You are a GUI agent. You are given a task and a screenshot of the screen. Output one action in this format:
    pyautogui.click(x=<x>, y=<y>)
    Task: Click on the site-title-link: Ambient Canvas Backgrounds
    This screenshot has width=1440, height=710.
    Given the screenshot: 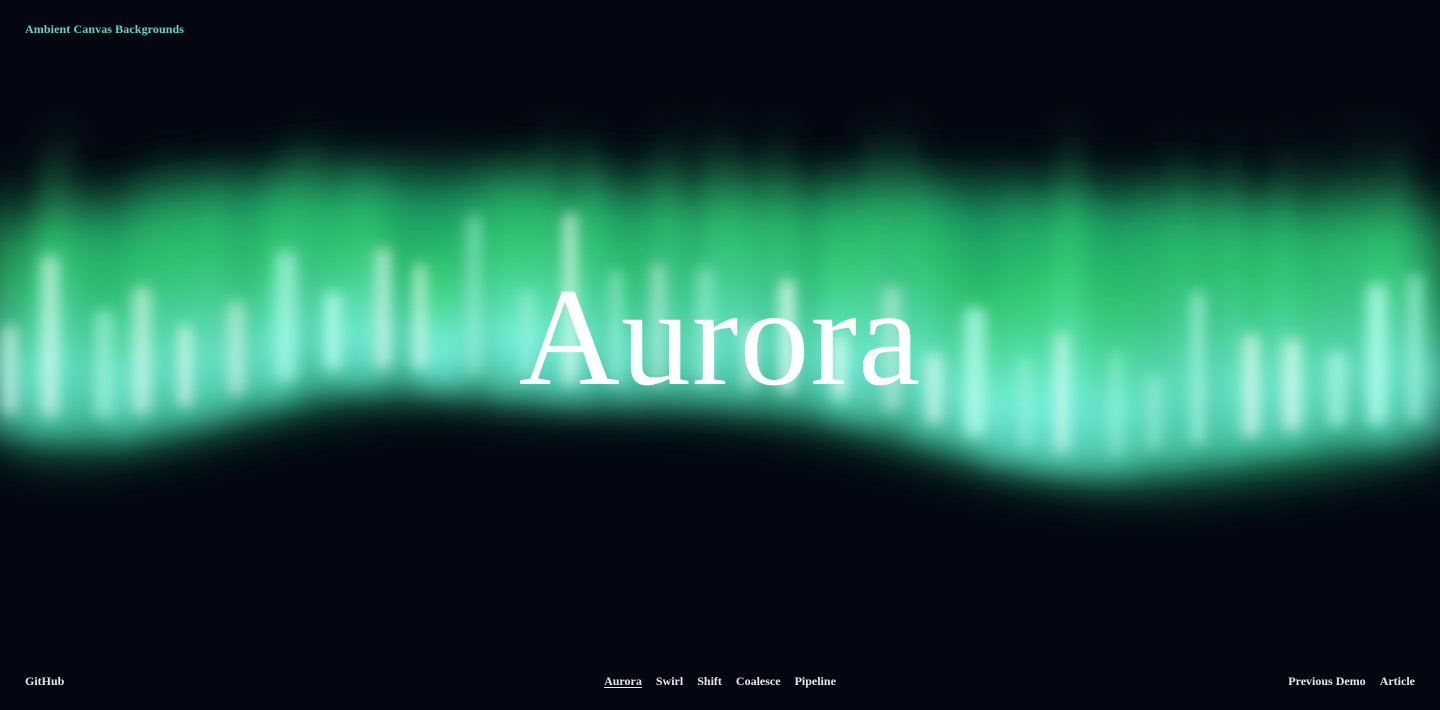 What is the action you would take?
    pyautogui.click(x=104, y=29)
    